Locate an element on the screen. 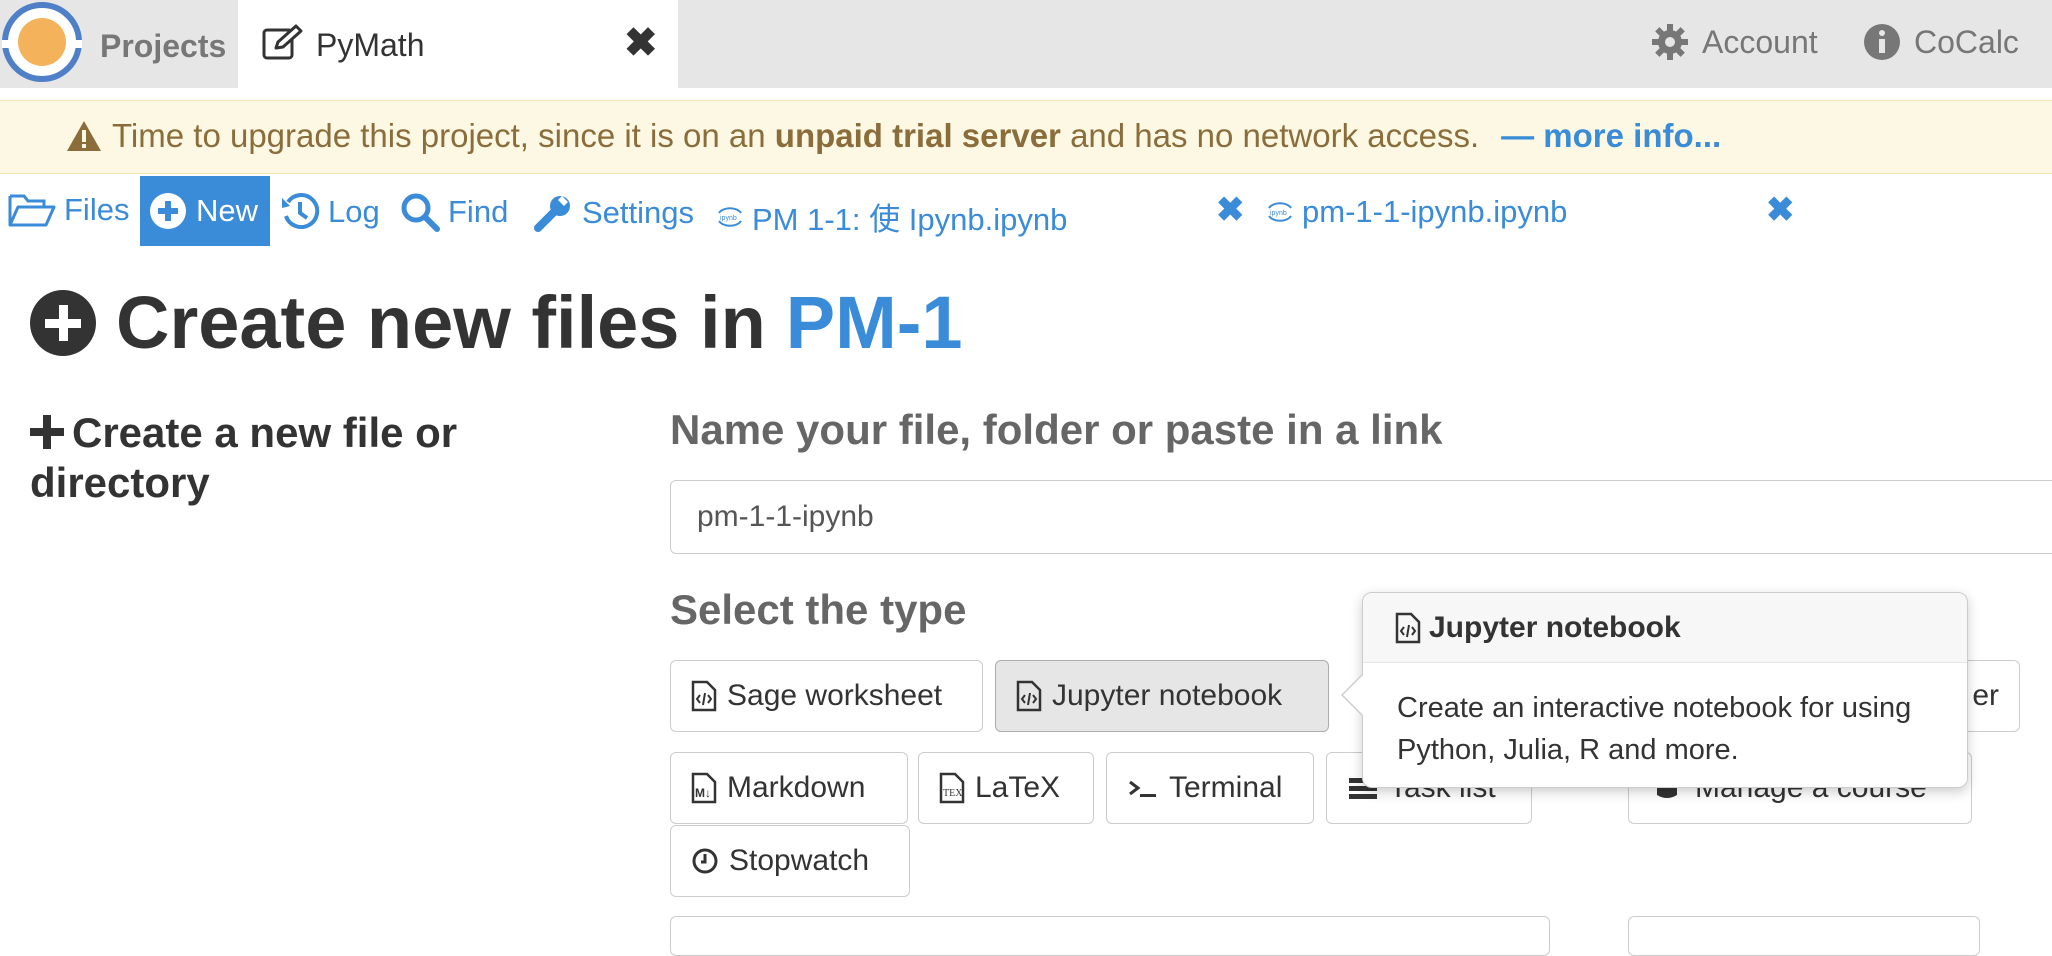 The height and width of the screenshot is (956, 2052). open-file-tab-1: ipynb PM 1-1: 使 Ipynb.ipynb is located at coordinates (891, 216).